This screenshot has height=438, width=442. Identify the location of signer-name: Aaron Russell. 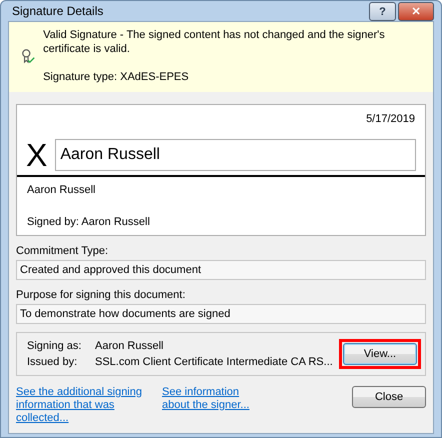
(61, 190).